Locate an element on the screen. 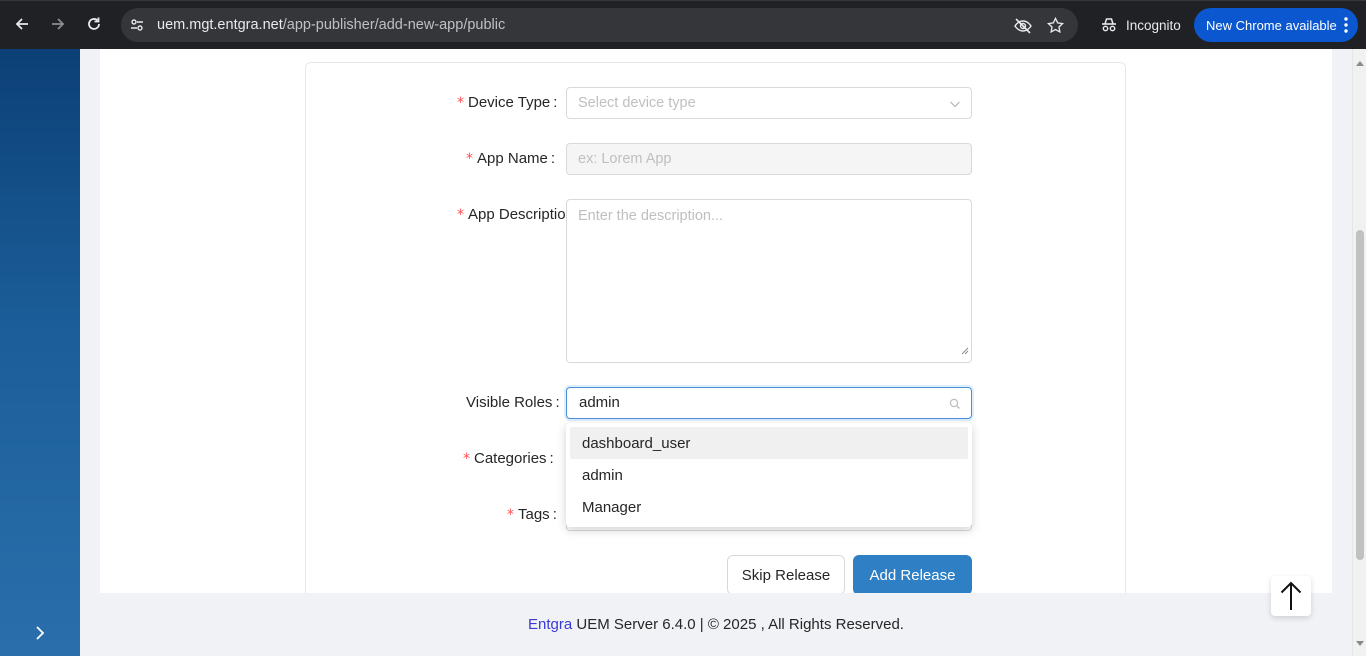 The width and height of the screenshot is (1366, 656). visible-roles-label: Visible Roles: is located at coordinates (513, 402).